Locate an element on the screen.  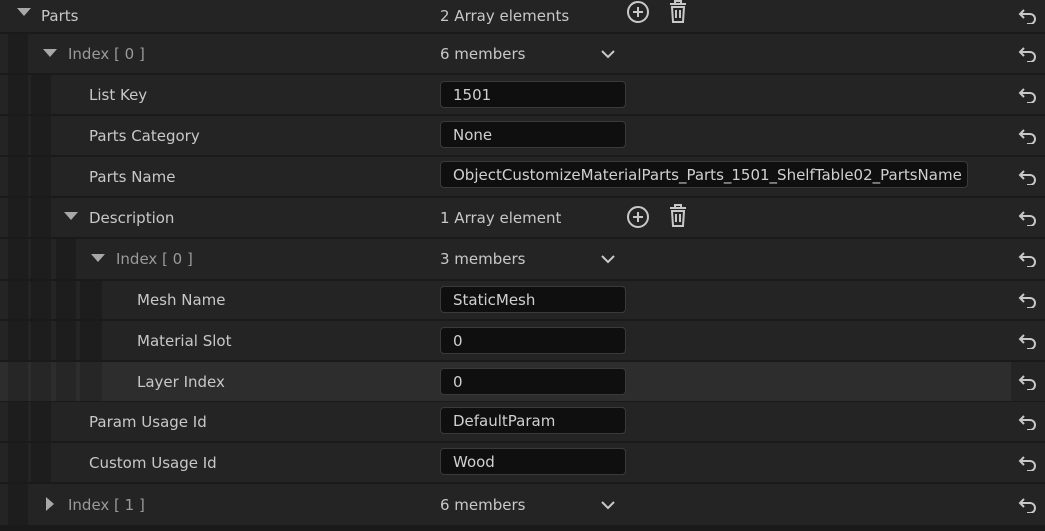
property-label: Material Slot is located at coordinates (184, 340).